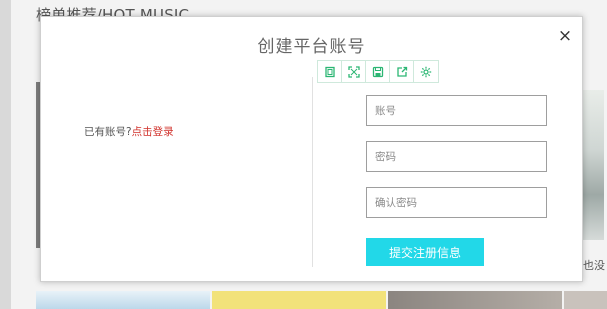  I want to click on divider, so click(312, 172).